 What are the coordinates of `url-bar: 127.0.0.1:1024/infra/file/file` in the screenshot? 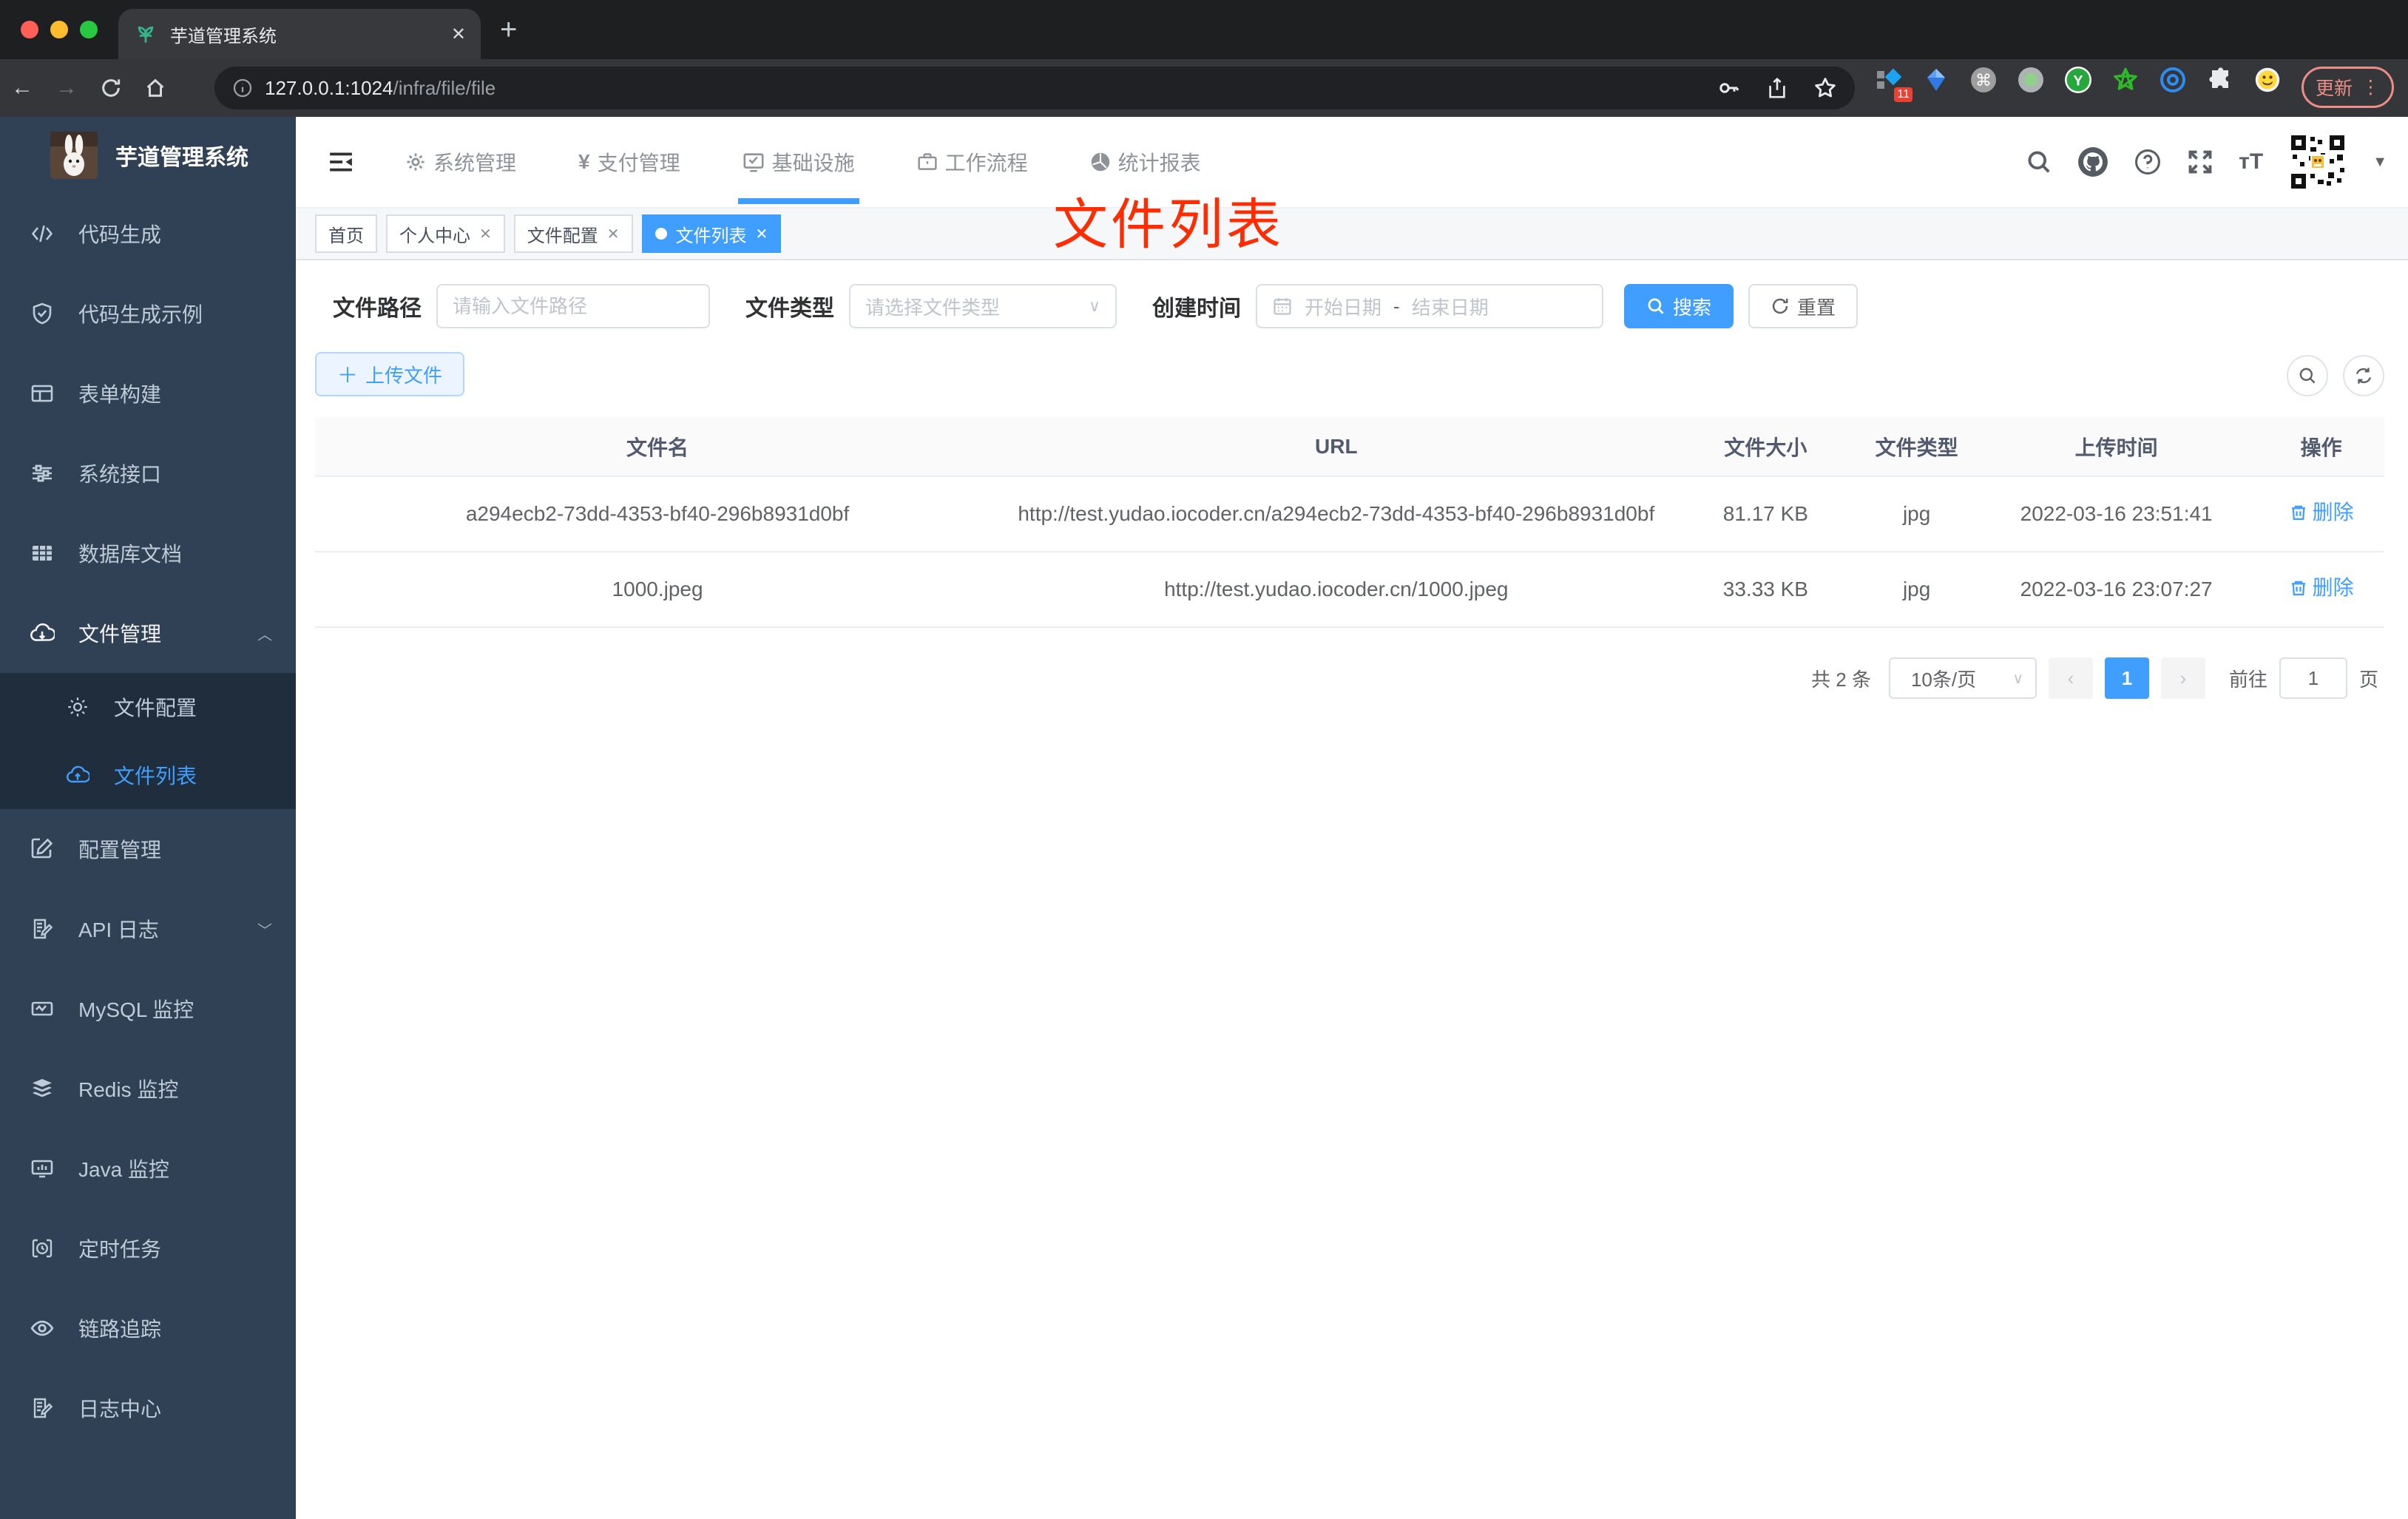 It's located at (1034, 88).